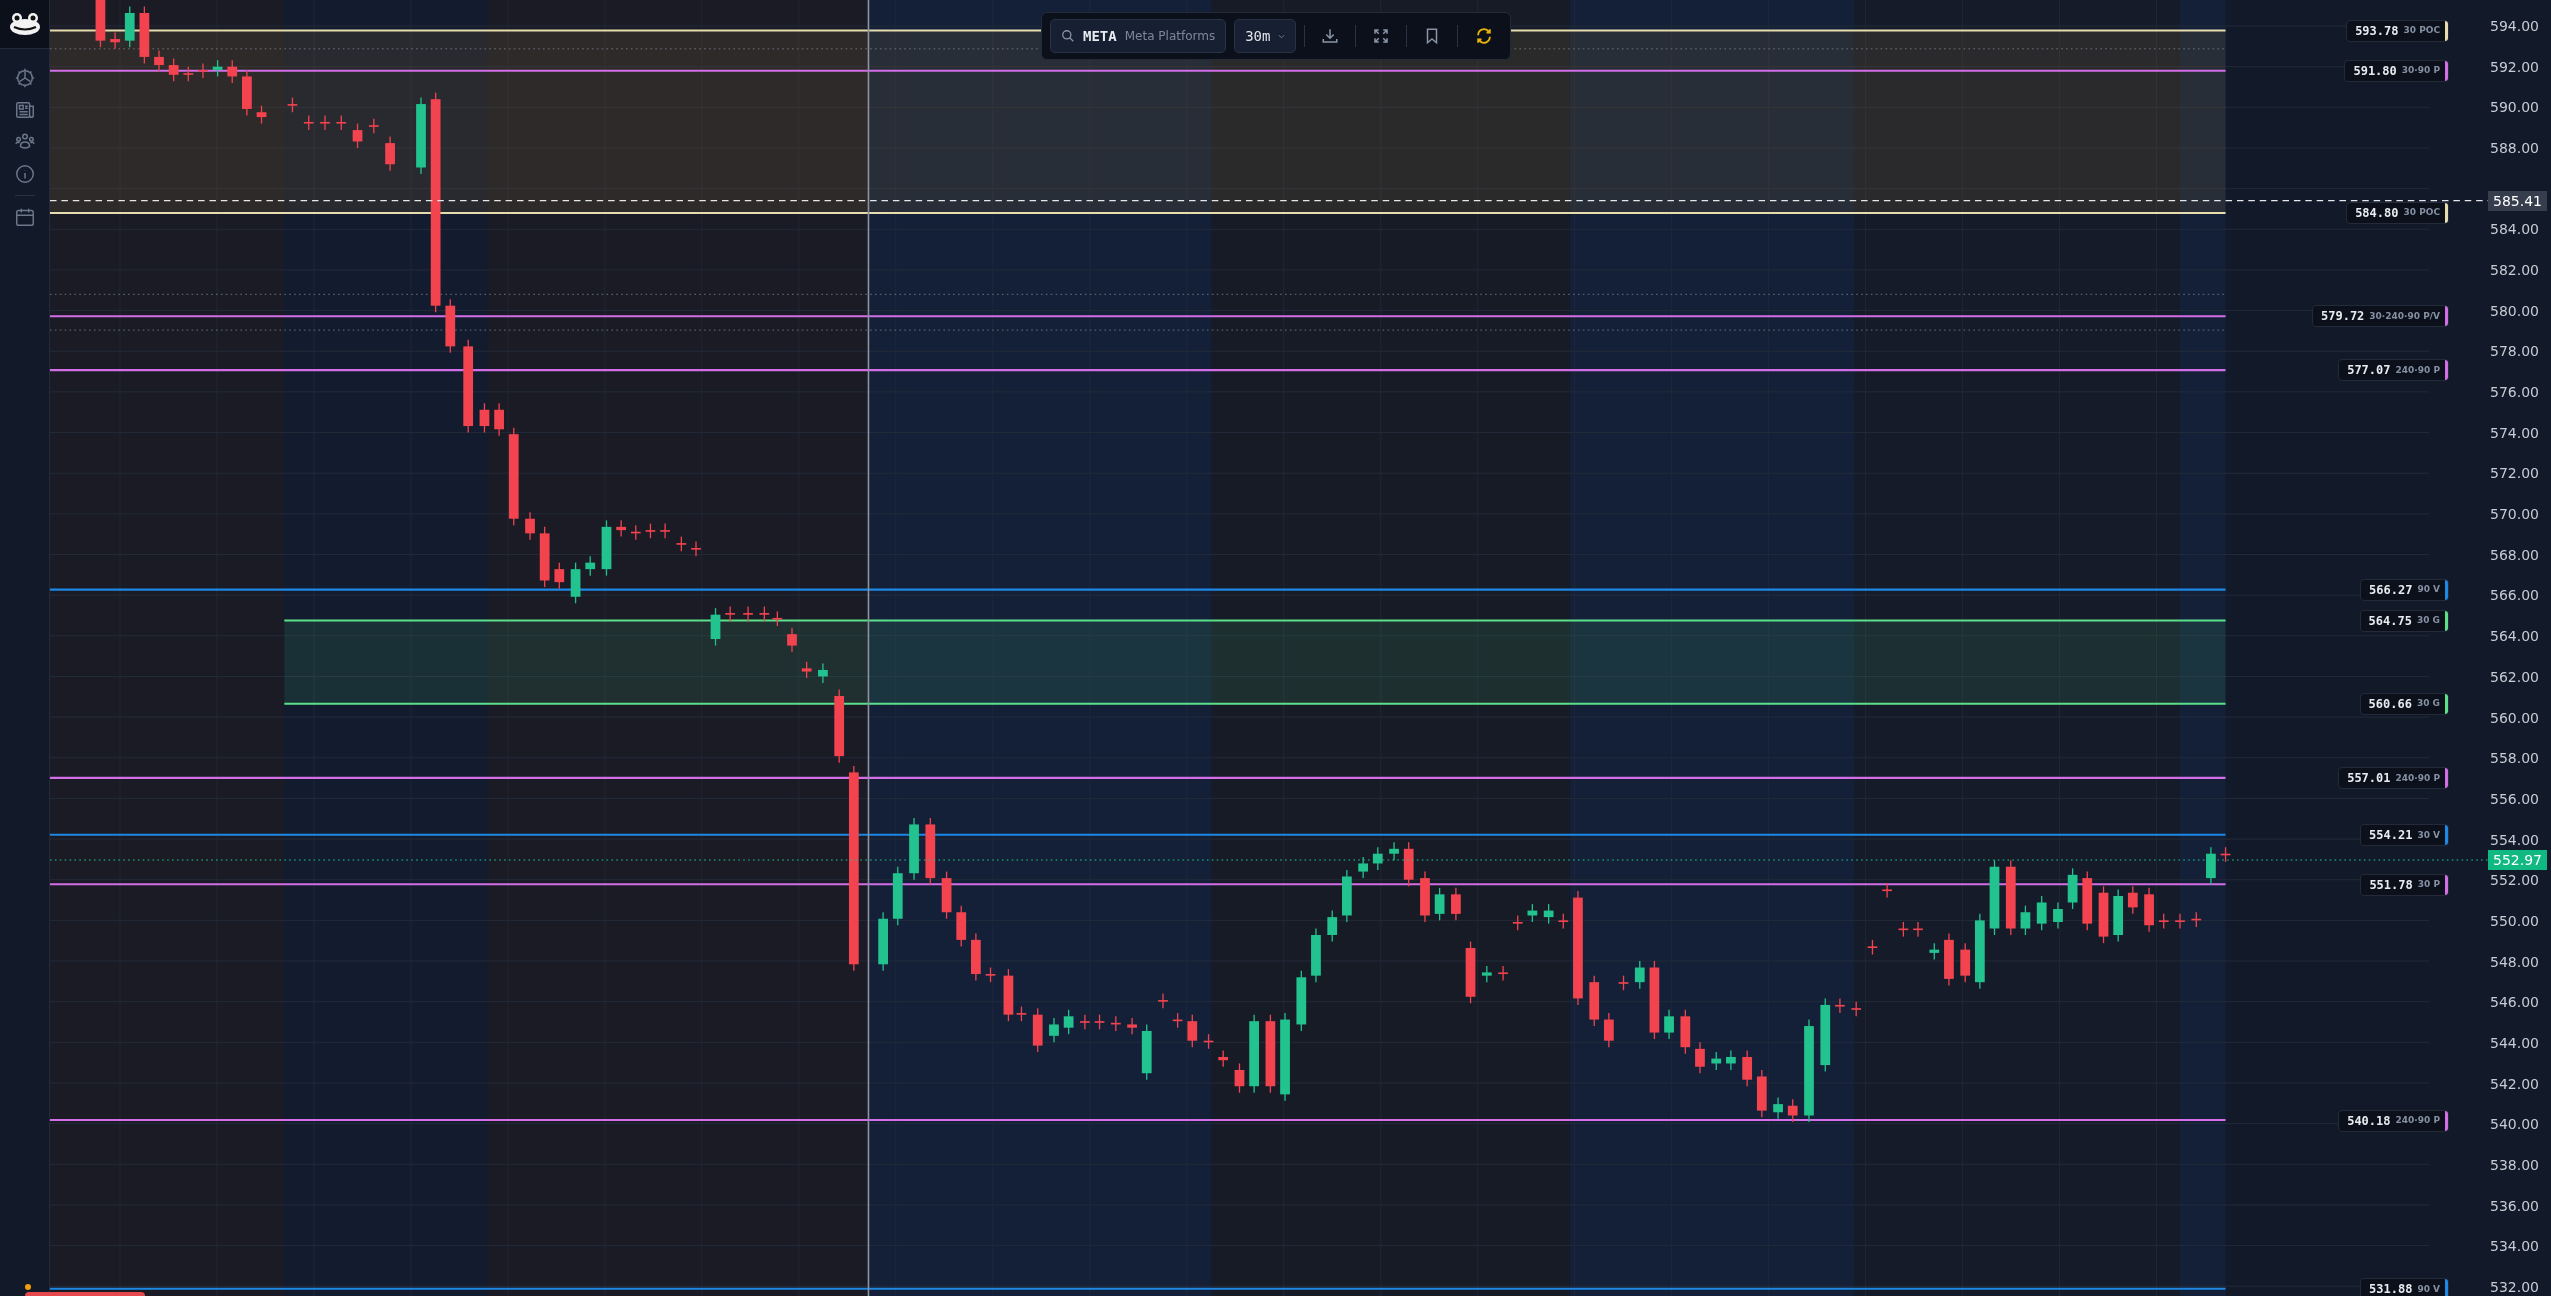 This screenshot has width=2551, height=1296. Describe the element at coordinates (2514, 1124) in the screenshot. I see `price-axis-label: 540.00` at that location.